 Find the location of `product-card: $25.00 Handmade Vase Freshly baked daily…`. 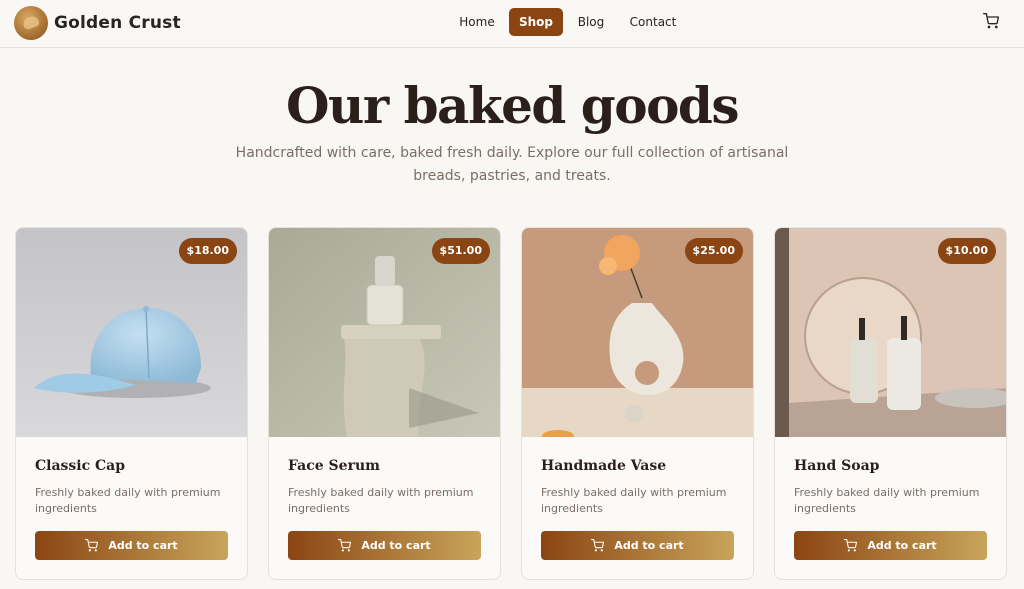

product-card: $25.00 Handmade Vase Freshly baked daily… is located at coordinates (637, 403).